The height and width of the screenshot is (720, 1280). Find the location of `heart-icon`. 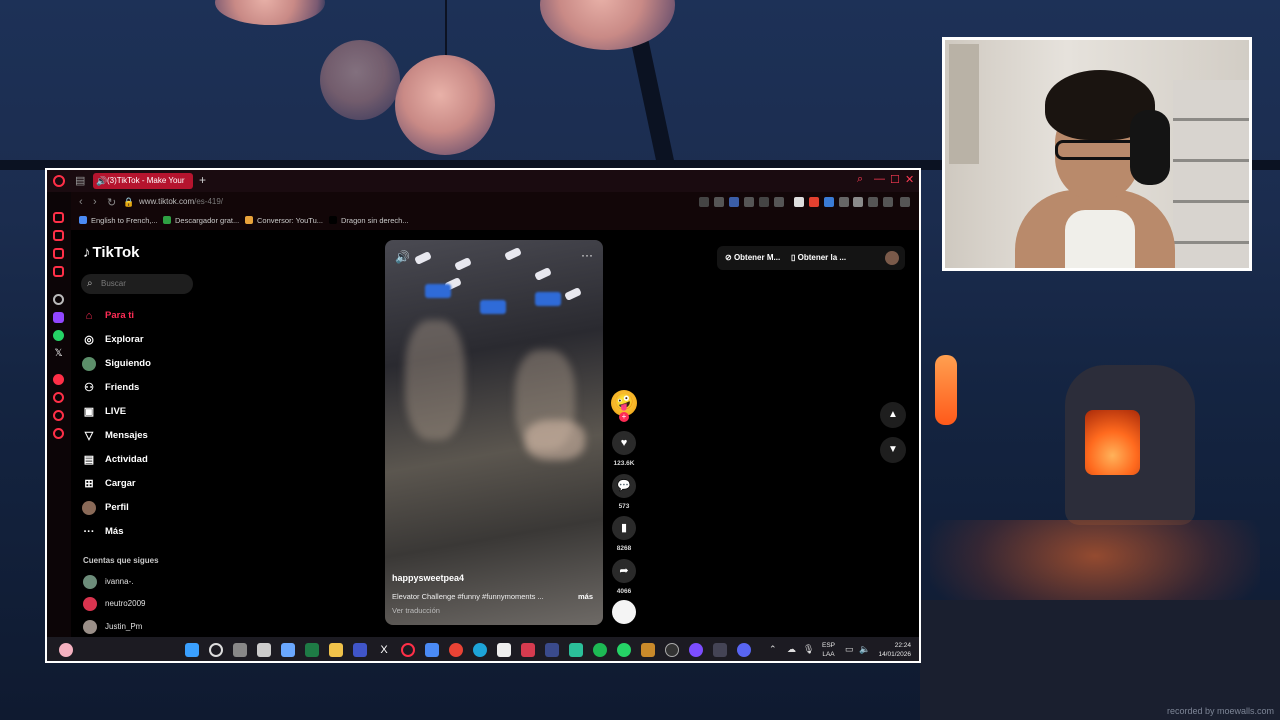

heart-icon is located at coordinates (779, 202).